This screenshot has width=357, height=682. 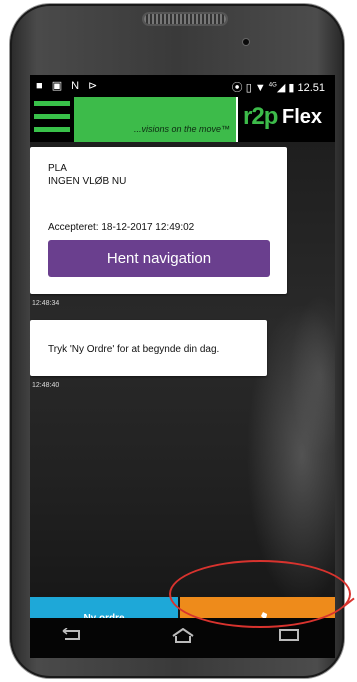 What do you see at coordinates (311, 88) in the screenshot?
I see `clock: 12.51` at bounding box center [311, 88].